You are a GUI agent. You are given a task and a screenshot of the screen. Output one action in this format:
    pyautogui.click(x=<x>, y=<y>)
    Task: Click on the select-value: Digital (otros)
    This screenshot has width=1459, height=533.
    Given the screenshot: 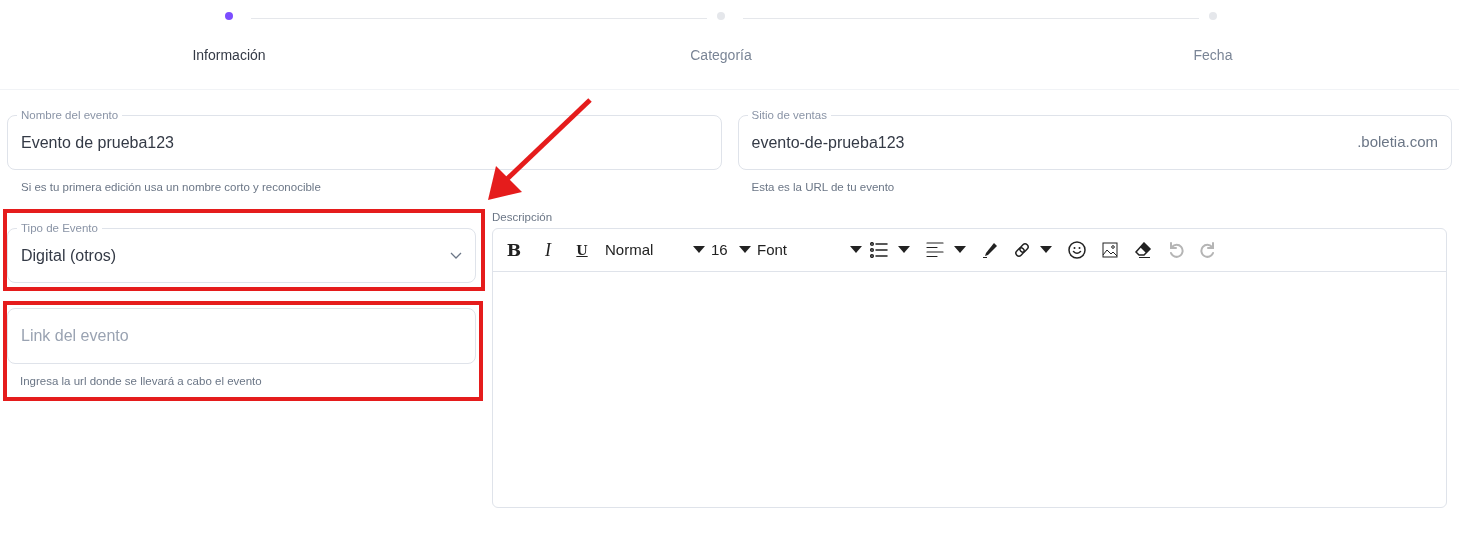 What is the action you would take?
    pyautogui.click(x=69, y=255)
    